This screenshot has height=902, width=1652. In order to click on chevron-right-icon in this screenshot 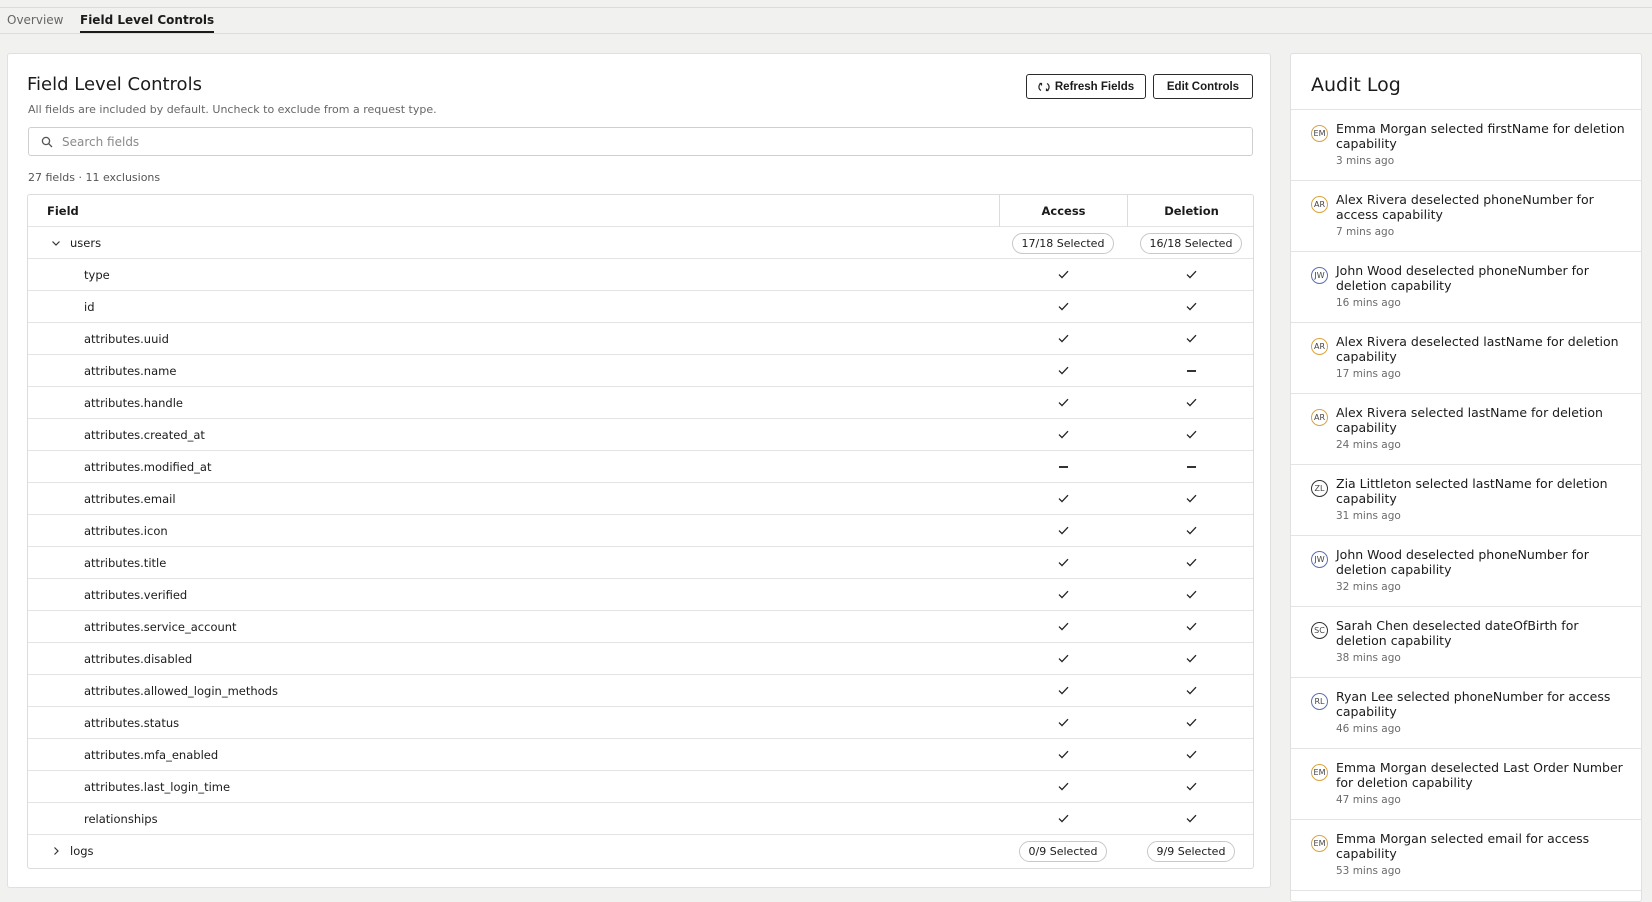, I will do `click(56, 851)`.